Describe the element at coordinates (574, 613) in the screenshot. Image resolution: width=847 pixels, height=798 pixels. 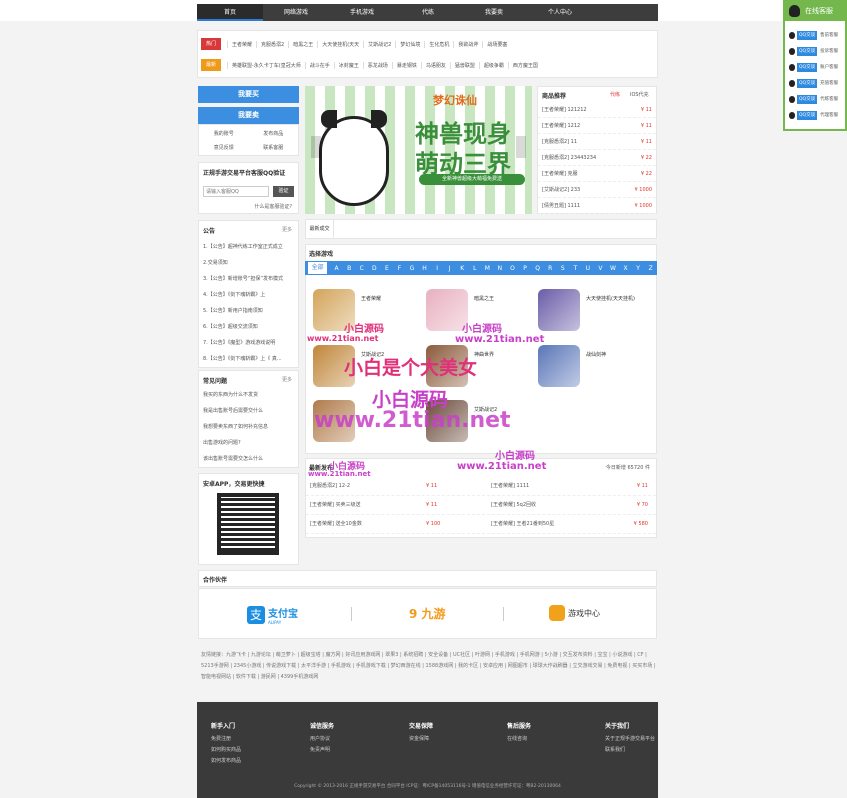
I see `game-center-logo: 游戏中心` at that location.